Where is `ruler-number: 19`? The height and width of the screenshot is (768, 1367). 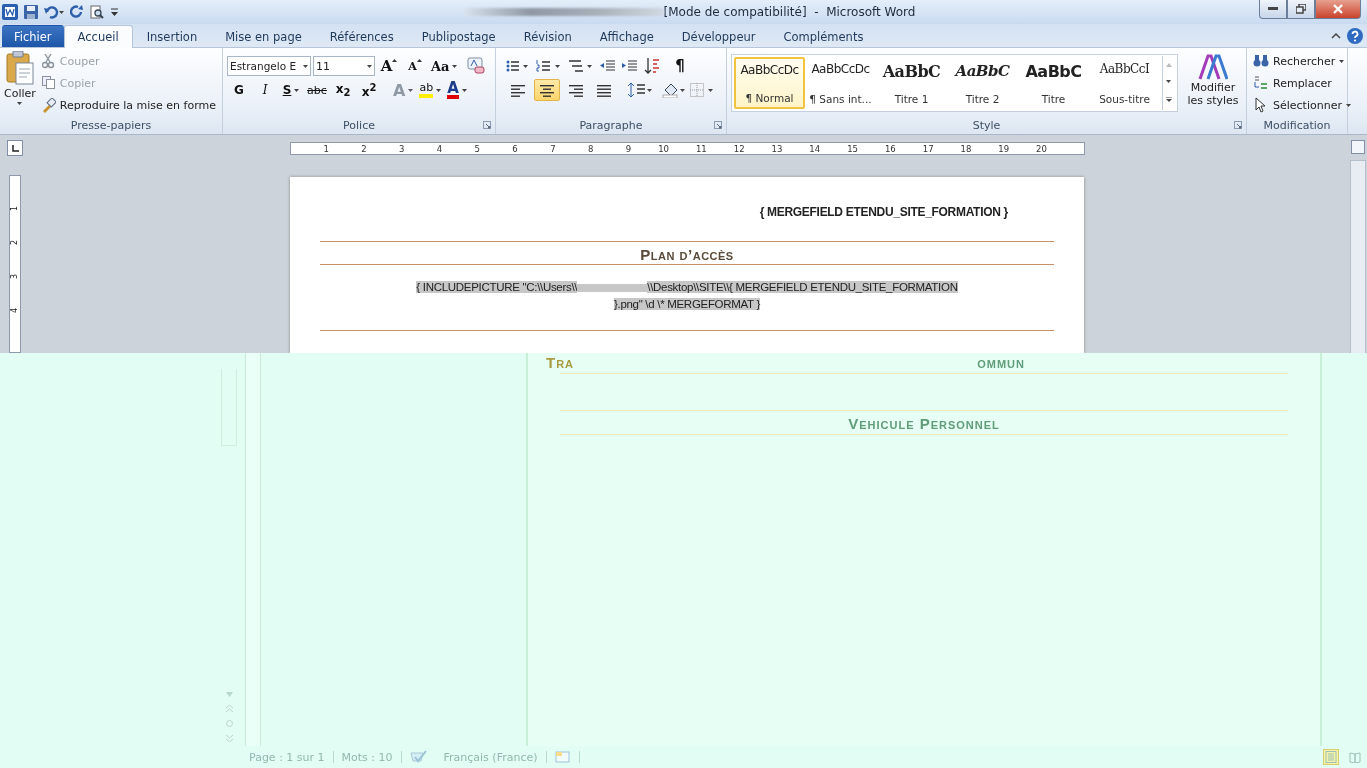 ruler-number: 19 is located at coordinates (1003, 148).